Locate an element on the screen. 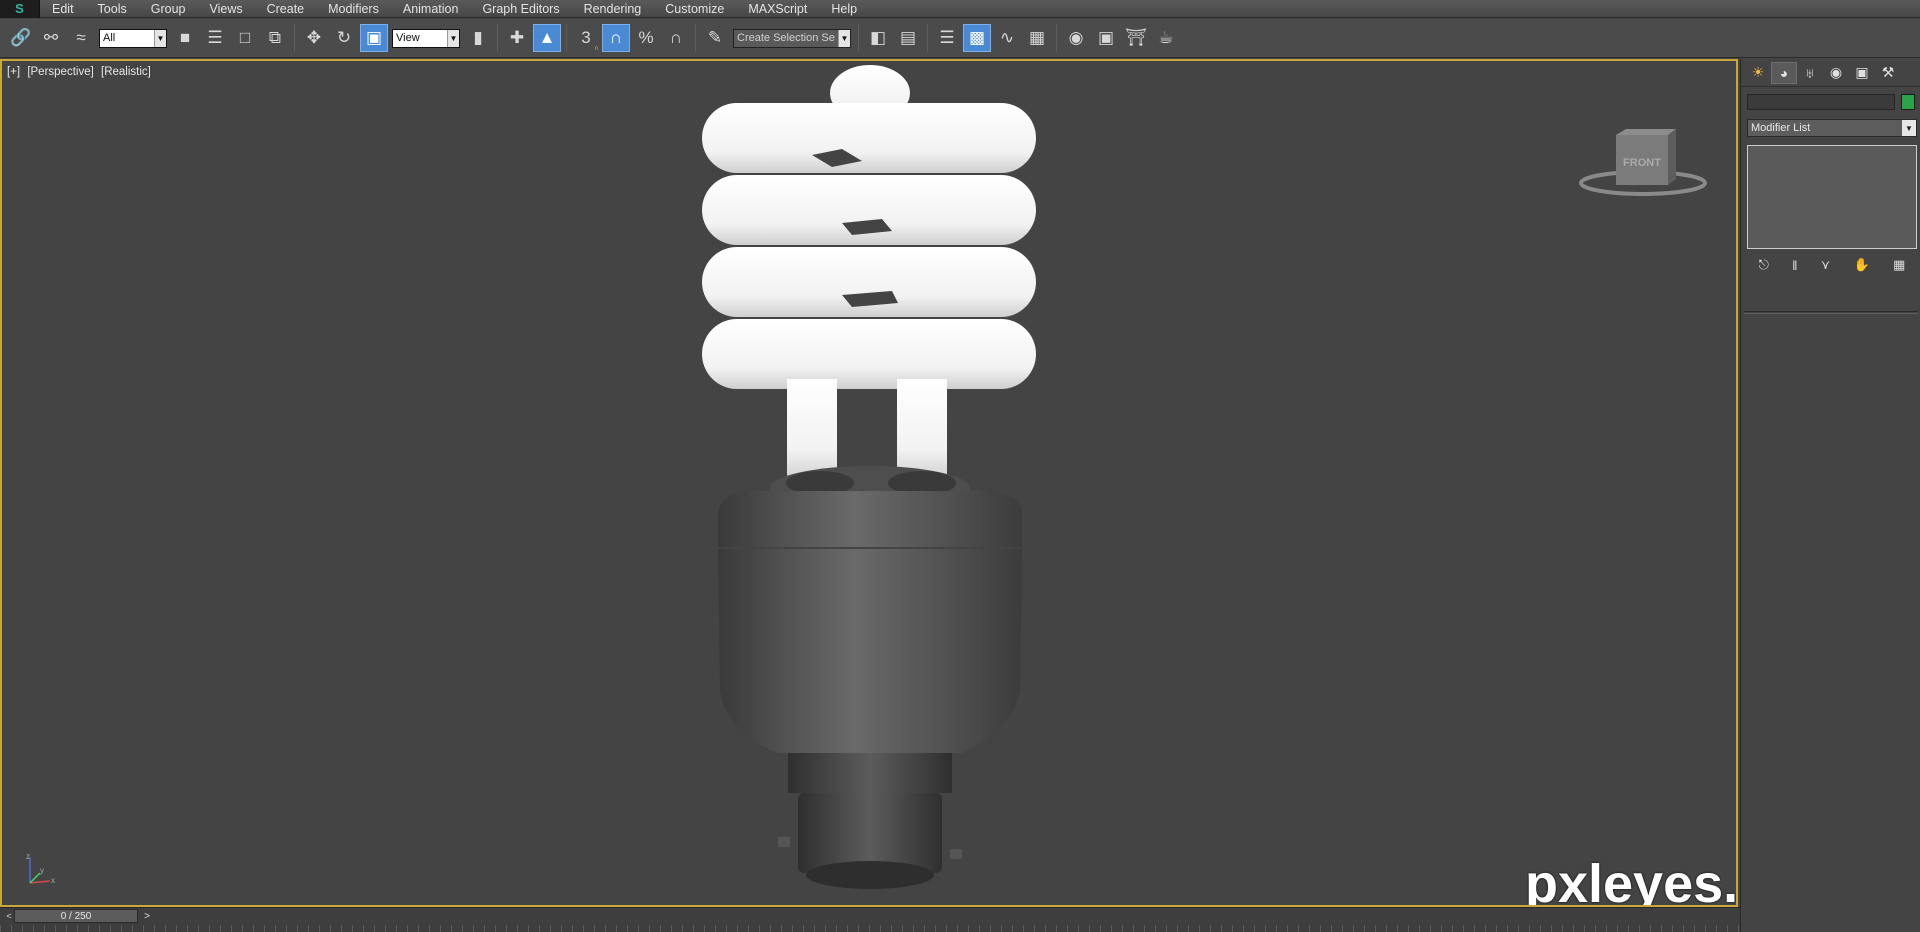  menu-maxscript: MAXScript is located at coordinates (777, 9).